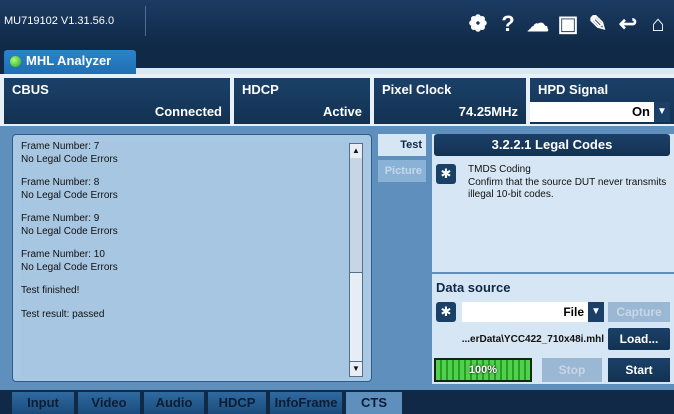  Describe the element at coordinates (174, 403) in the screenshot. I see `tab-audio: Audio` at that location.